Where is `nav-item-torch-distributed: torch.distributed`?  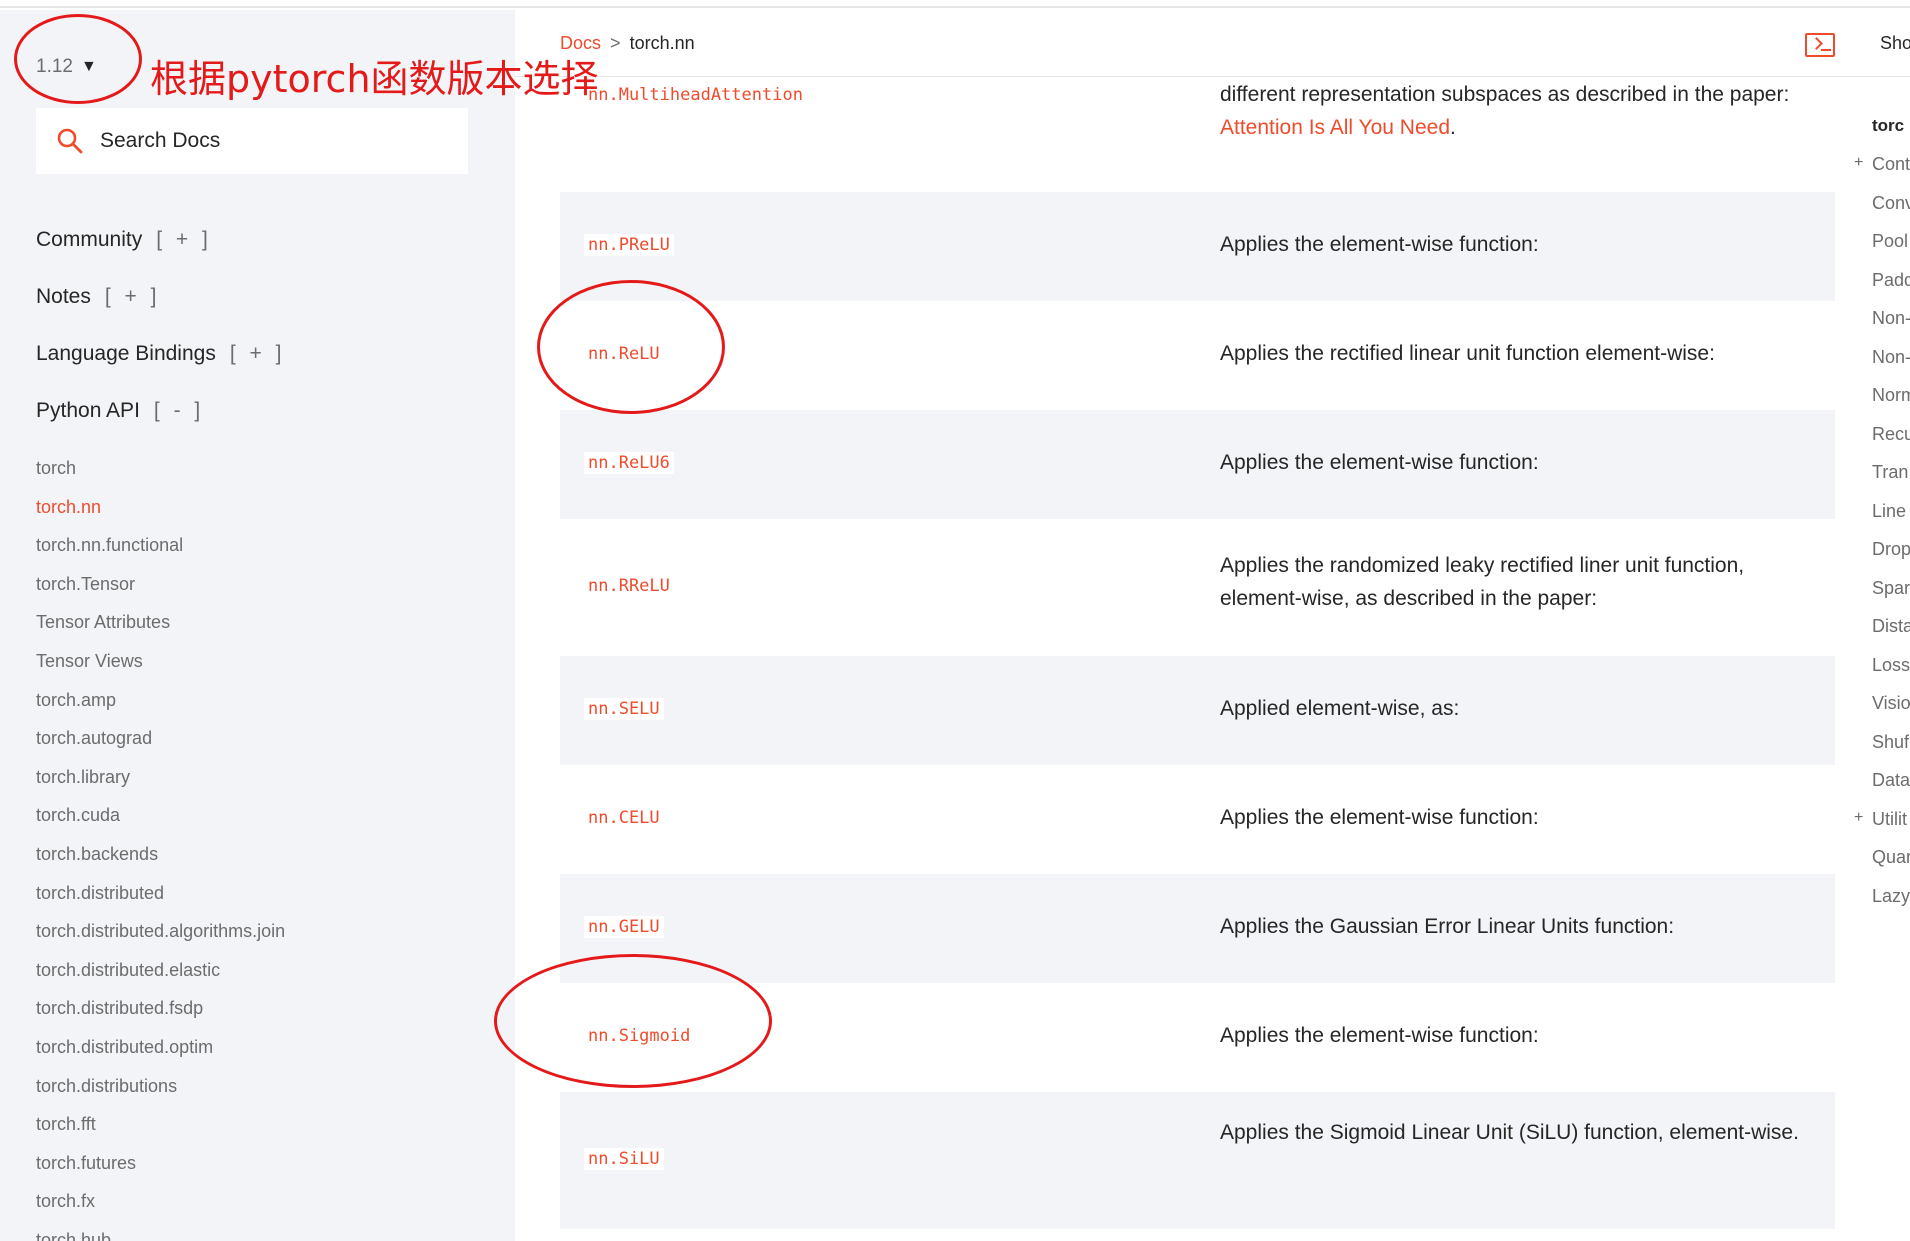
nav-item-torch-distributed: torch.distributed is located at coordinates (160, 901).